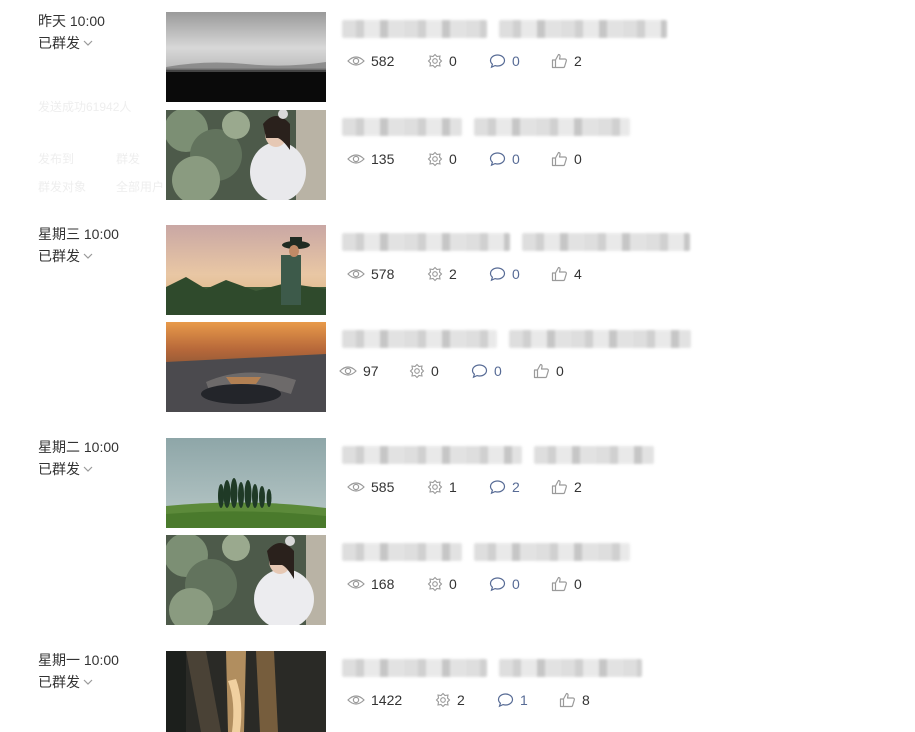 This screenshot has height=732, width=915. I want to click on article-stats: 135 0 0 0, so click(479, 159).